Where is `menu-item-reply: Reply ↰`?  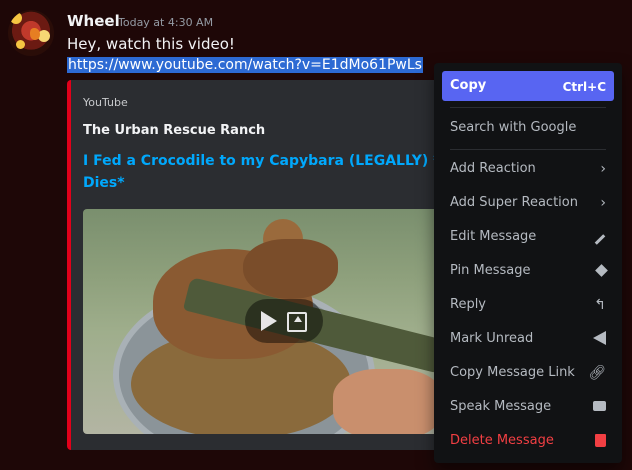
menu-item-reply: Reply ↰ is located at coordinates (528, 305).